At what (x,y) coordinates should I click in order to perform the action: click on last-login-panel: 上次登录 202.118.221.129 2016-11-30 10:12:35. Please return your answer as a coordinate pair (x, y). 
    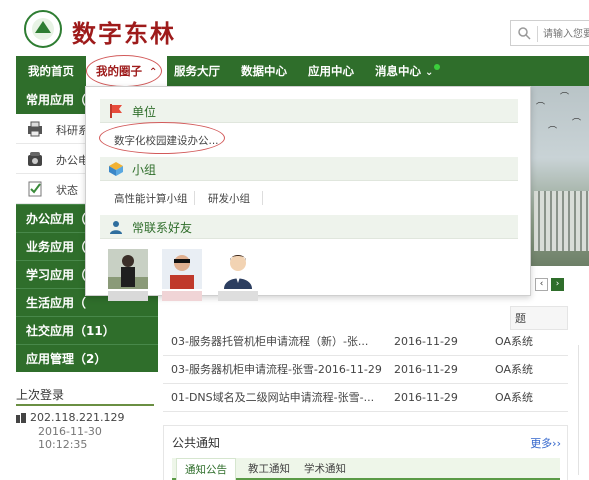
    Looking at the image, I should click on (85, 417).